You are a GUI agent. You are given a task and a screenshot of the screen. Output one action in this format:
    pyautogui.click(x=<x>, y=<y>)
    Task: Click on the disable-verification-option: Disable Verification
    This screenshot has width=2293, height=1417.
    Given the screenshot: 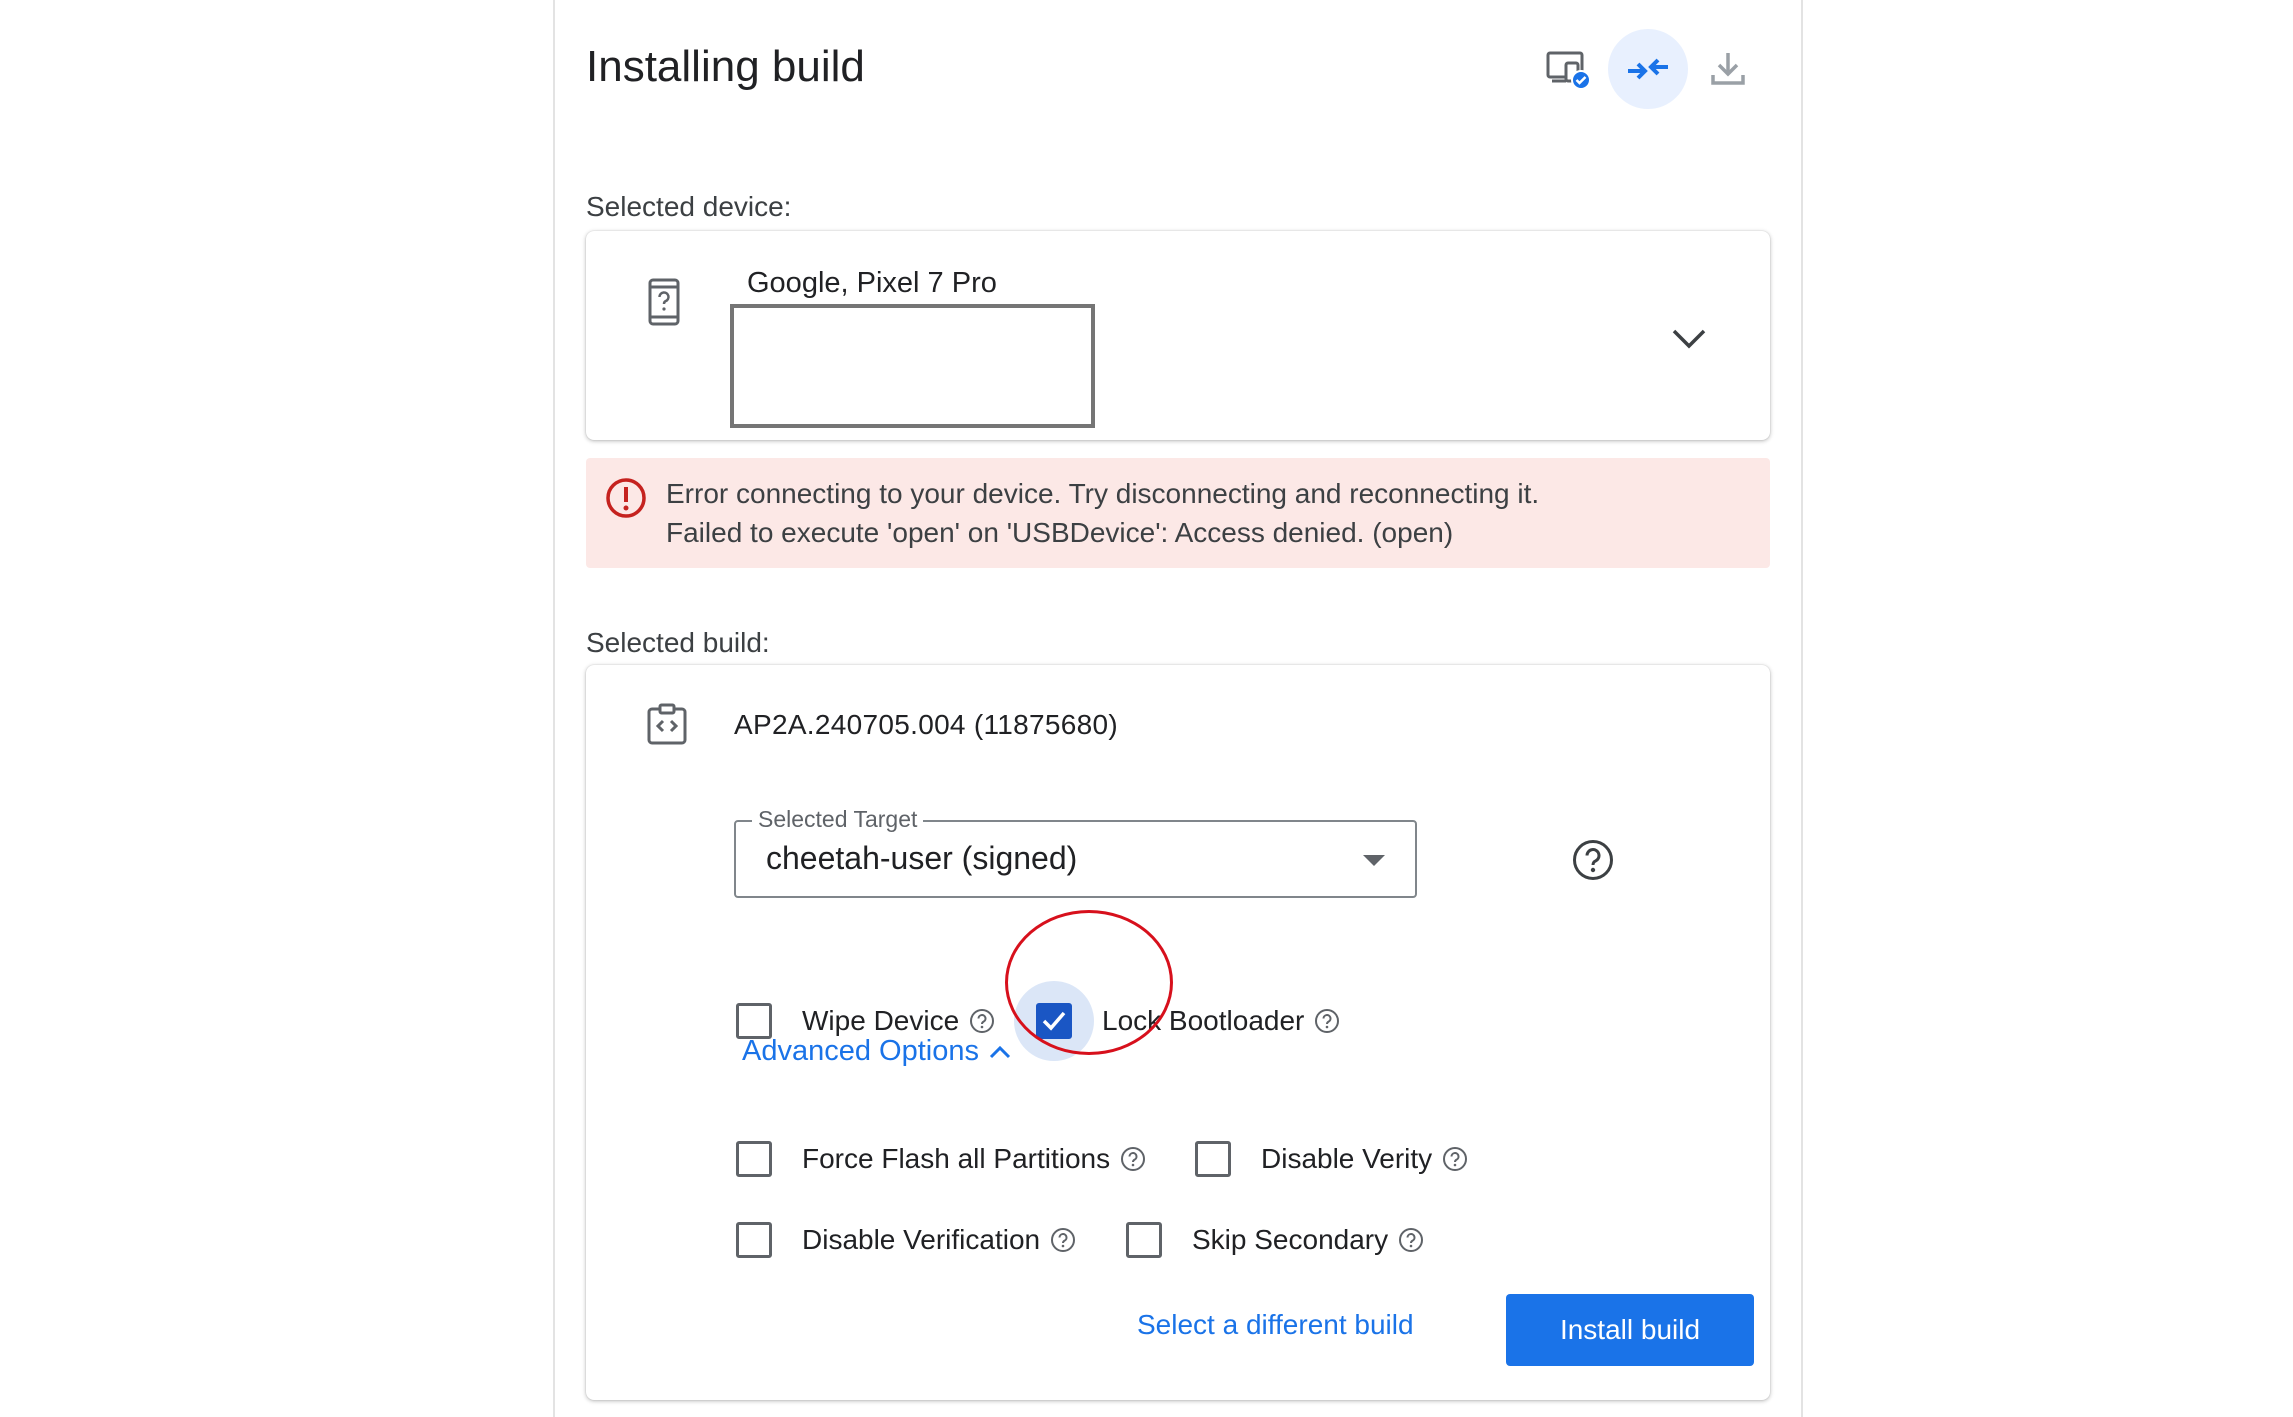 What is the action you would take?
    pyautogui.click(x=895, y=1240)
    